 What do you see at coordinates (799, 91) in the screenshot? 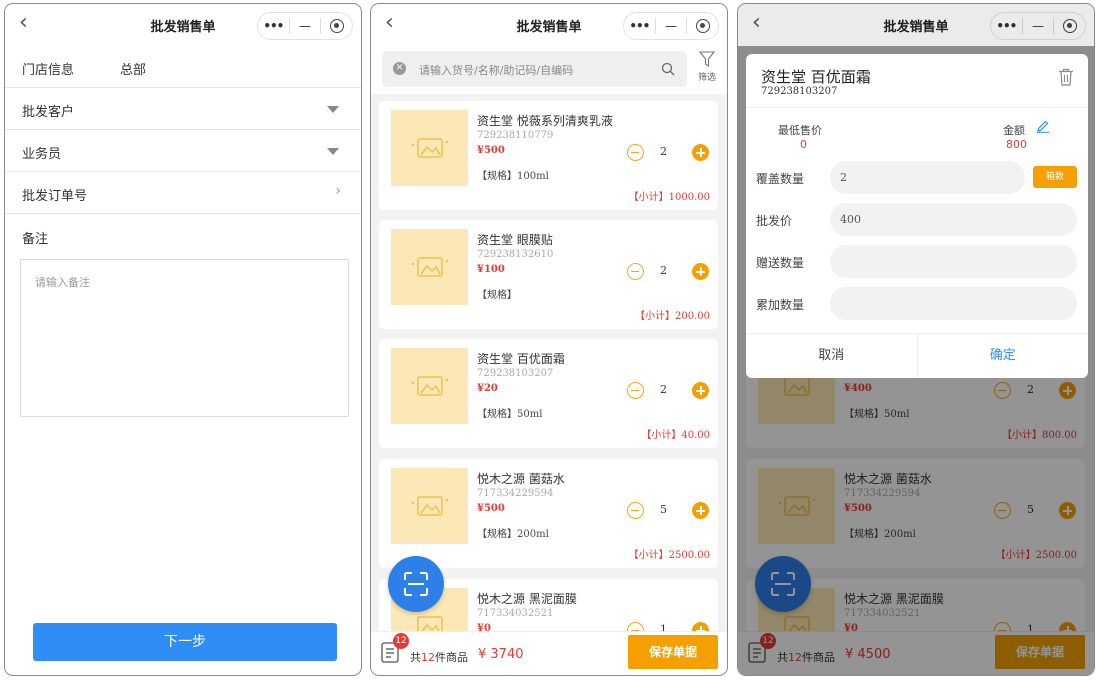
I see `dialog-code: 729238103207` at bounding box center [799, 91].